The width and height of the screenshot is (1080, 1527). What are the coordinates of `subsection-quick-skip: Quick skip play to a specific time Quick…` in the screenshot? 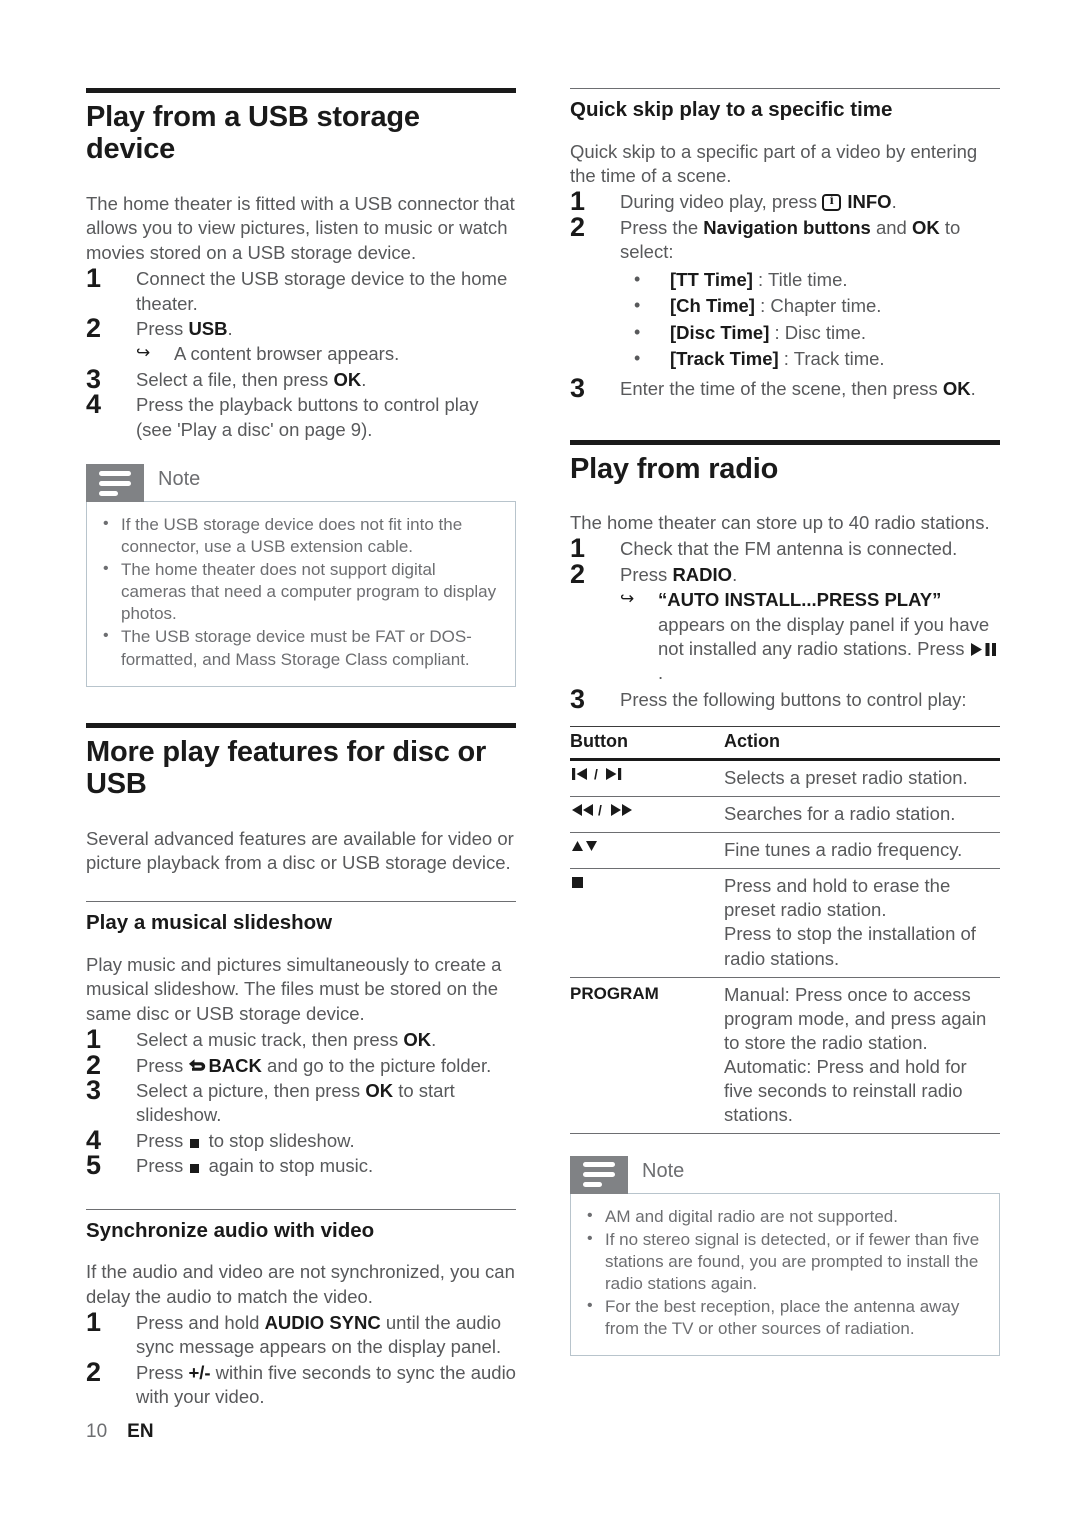 It's located at (785, 245).